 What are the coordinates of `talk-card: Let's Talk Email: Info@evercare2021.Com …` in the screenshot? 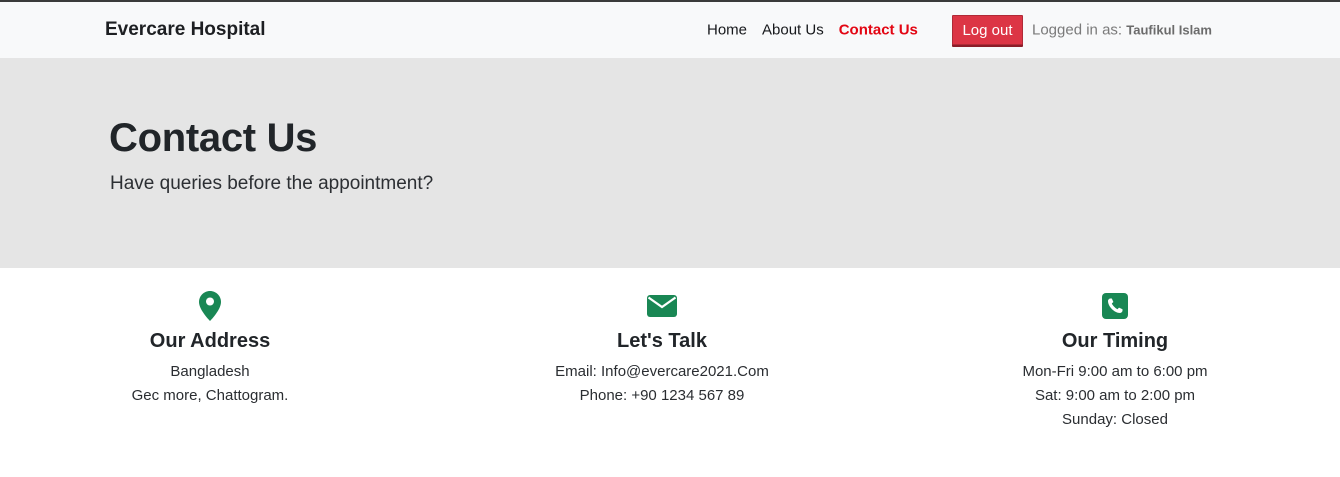 It's located at (662, 349).